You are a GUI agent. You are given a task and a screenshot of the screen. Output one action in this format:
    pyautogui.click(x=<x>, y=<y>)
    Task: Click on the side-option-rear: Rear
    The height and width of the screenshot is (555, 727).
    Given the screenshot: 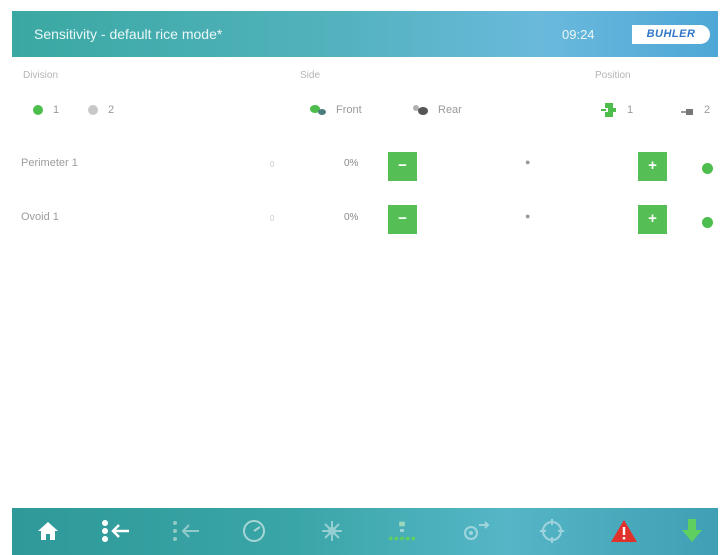 What is the action you would take?
    pyautogui.click(x=436, y=110)
    